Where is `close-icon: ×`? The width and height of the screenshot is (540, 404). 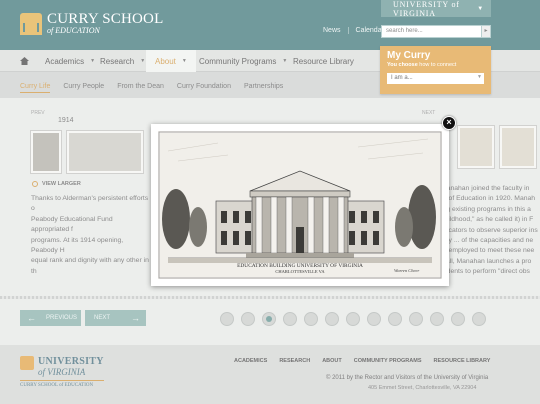 close-icon: × is located at coordinates (449, 123).